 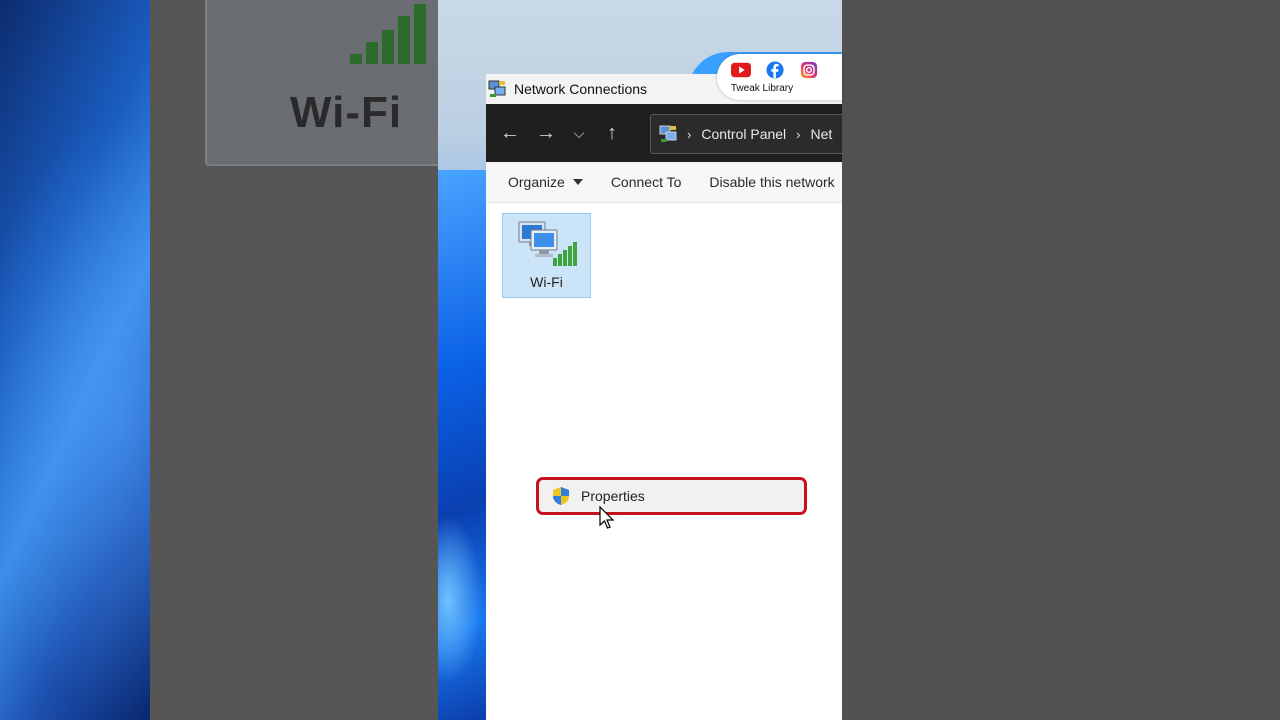 What do you see at coordinates (775, 70) in the screenshot?
I see `facebook-icon` at bounding box center [775, 70].